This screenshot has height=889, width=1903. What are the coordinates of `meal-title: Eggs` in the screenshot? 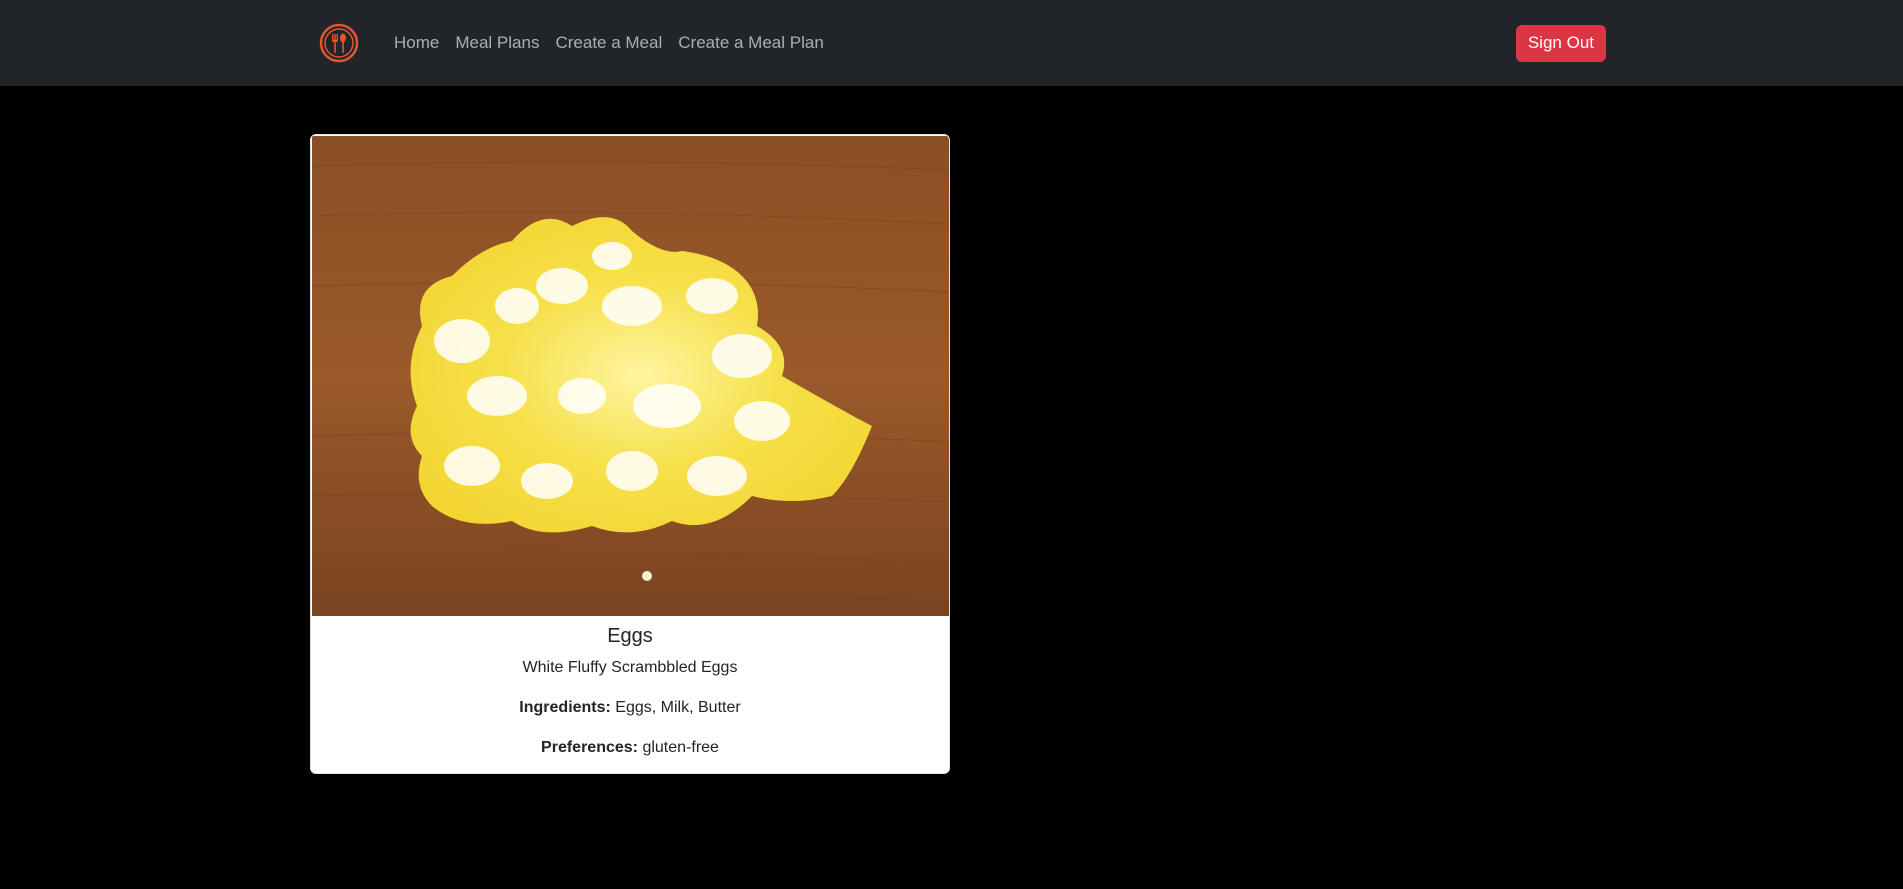 It's located at (630, 636).